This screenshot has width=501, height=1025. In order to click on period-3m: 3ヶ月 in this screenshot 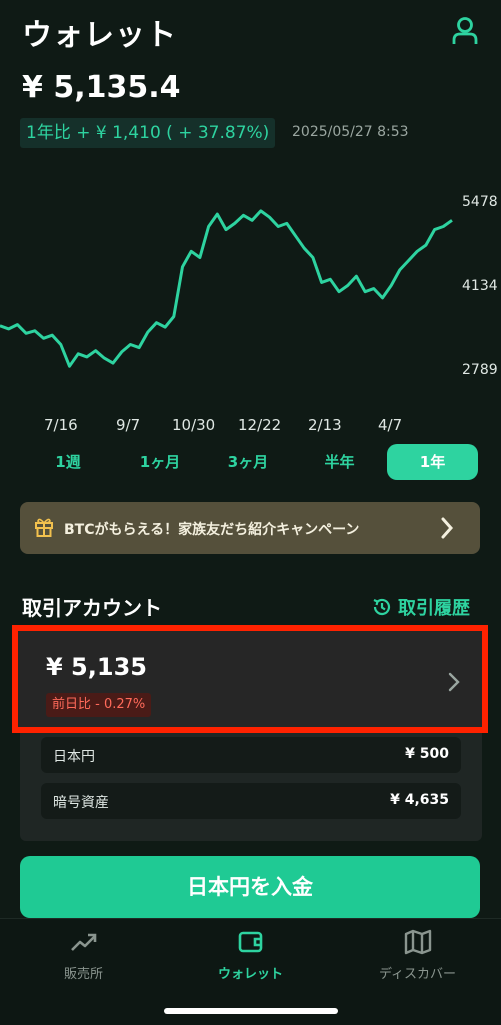, I will do `click(248, 462)`.